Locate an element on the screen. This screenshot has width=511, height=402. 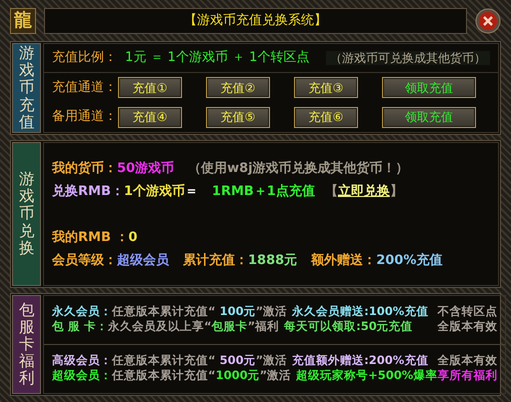
recharge-button: 充值③ is located at coordinates (326, 87).